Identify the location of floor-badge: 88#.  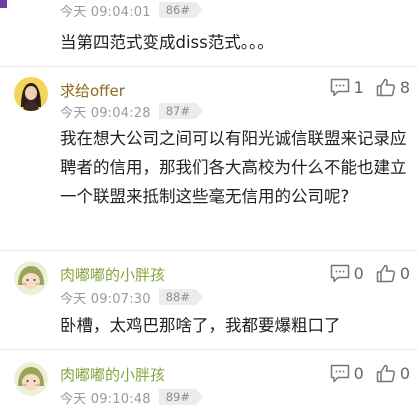
(181, 297).